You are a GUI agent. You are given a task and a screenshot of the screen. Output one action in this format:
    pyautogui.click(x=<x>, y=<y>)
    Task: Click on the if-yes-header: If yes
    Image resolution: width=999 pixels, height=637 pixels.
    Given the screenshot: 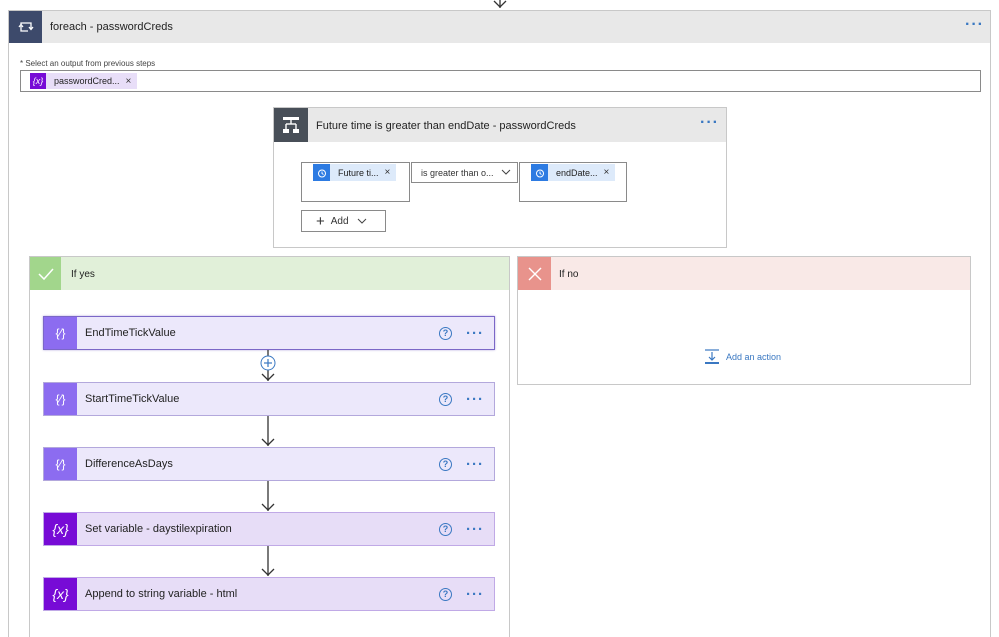 What is the action you would take?
    pyautogui.click(x=269, y=273)
    